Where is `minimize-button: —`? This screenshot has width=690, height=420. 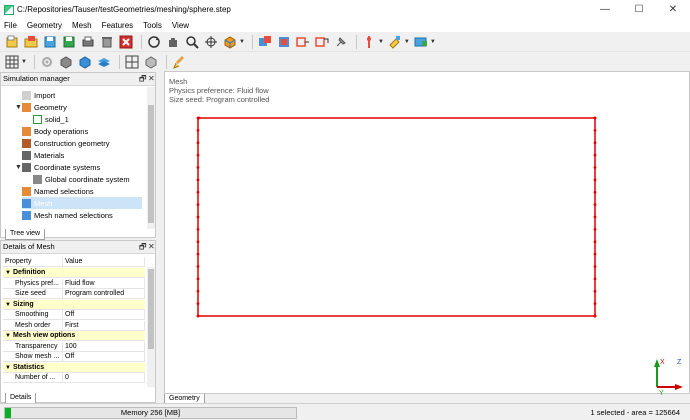 minimize-button: — is located at coordinates (605, 9).